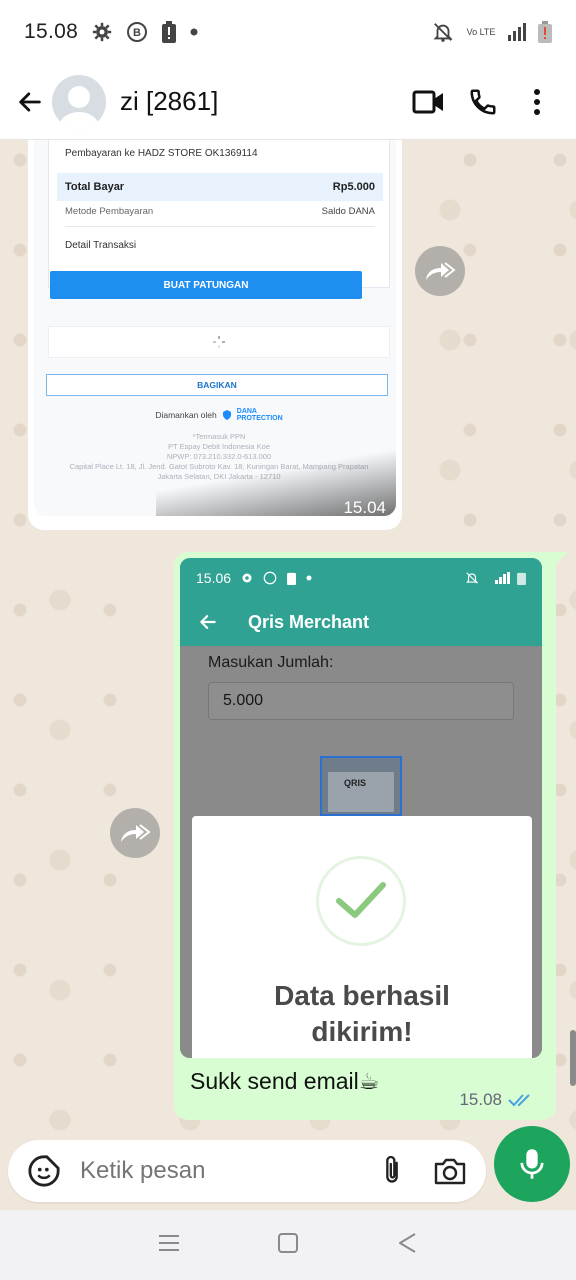 The height and width of the screenshot is (1280, 576). I want to click on method-value: Saldo DANA, so click(348, 211).